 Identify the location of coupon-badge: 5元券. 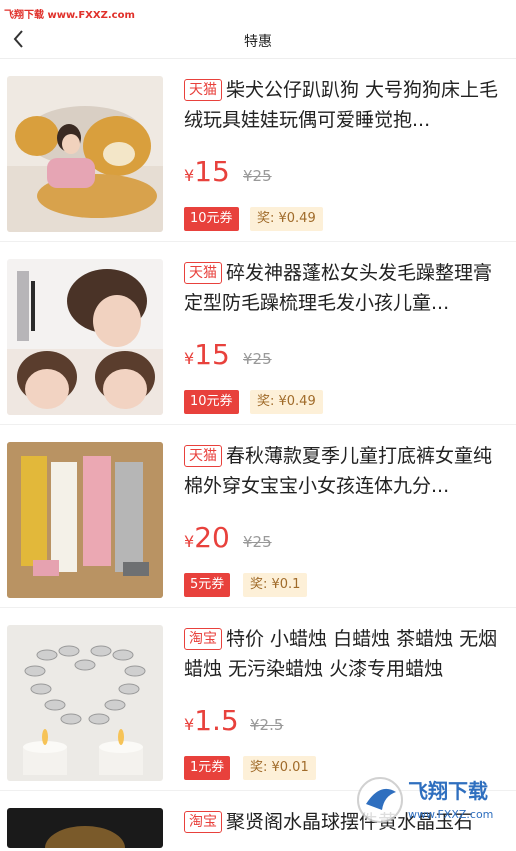
(207, 585).